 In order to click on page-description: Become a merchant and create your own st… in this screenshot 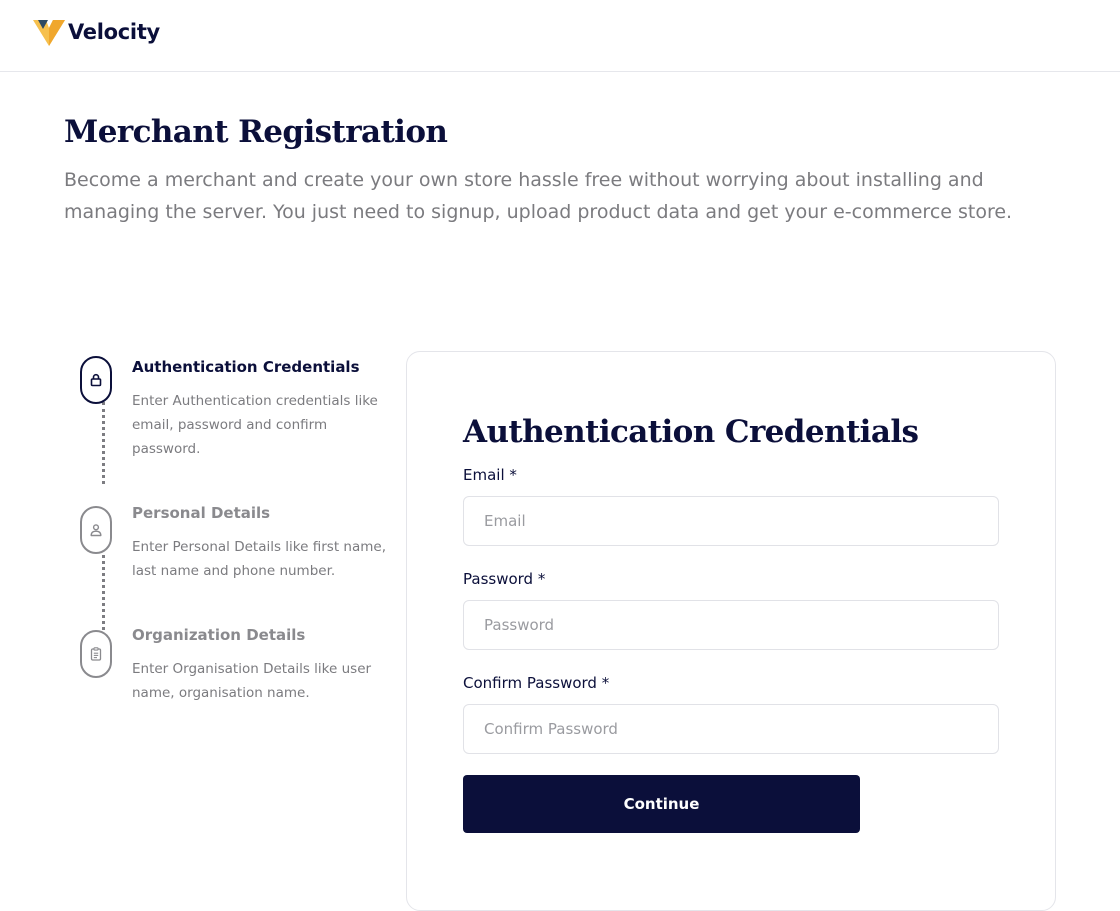, I will do `click(538, 196)`.